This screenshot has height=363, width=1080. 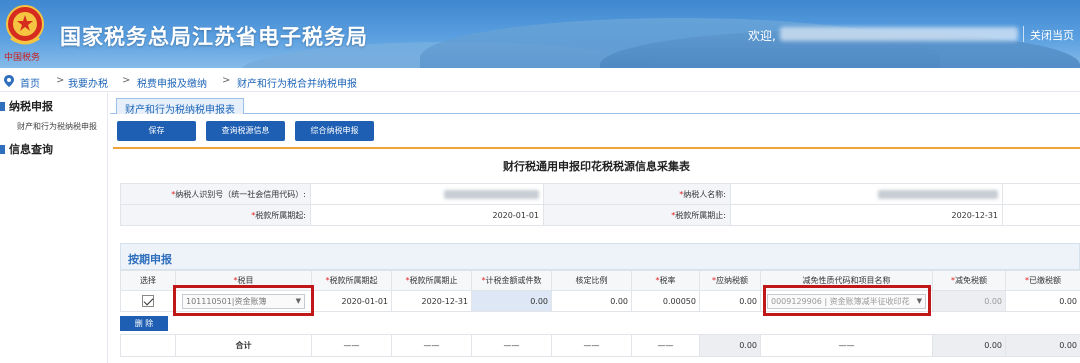 I want to click on col-header-tax-rate: *税率, so click(x=665, y=280).